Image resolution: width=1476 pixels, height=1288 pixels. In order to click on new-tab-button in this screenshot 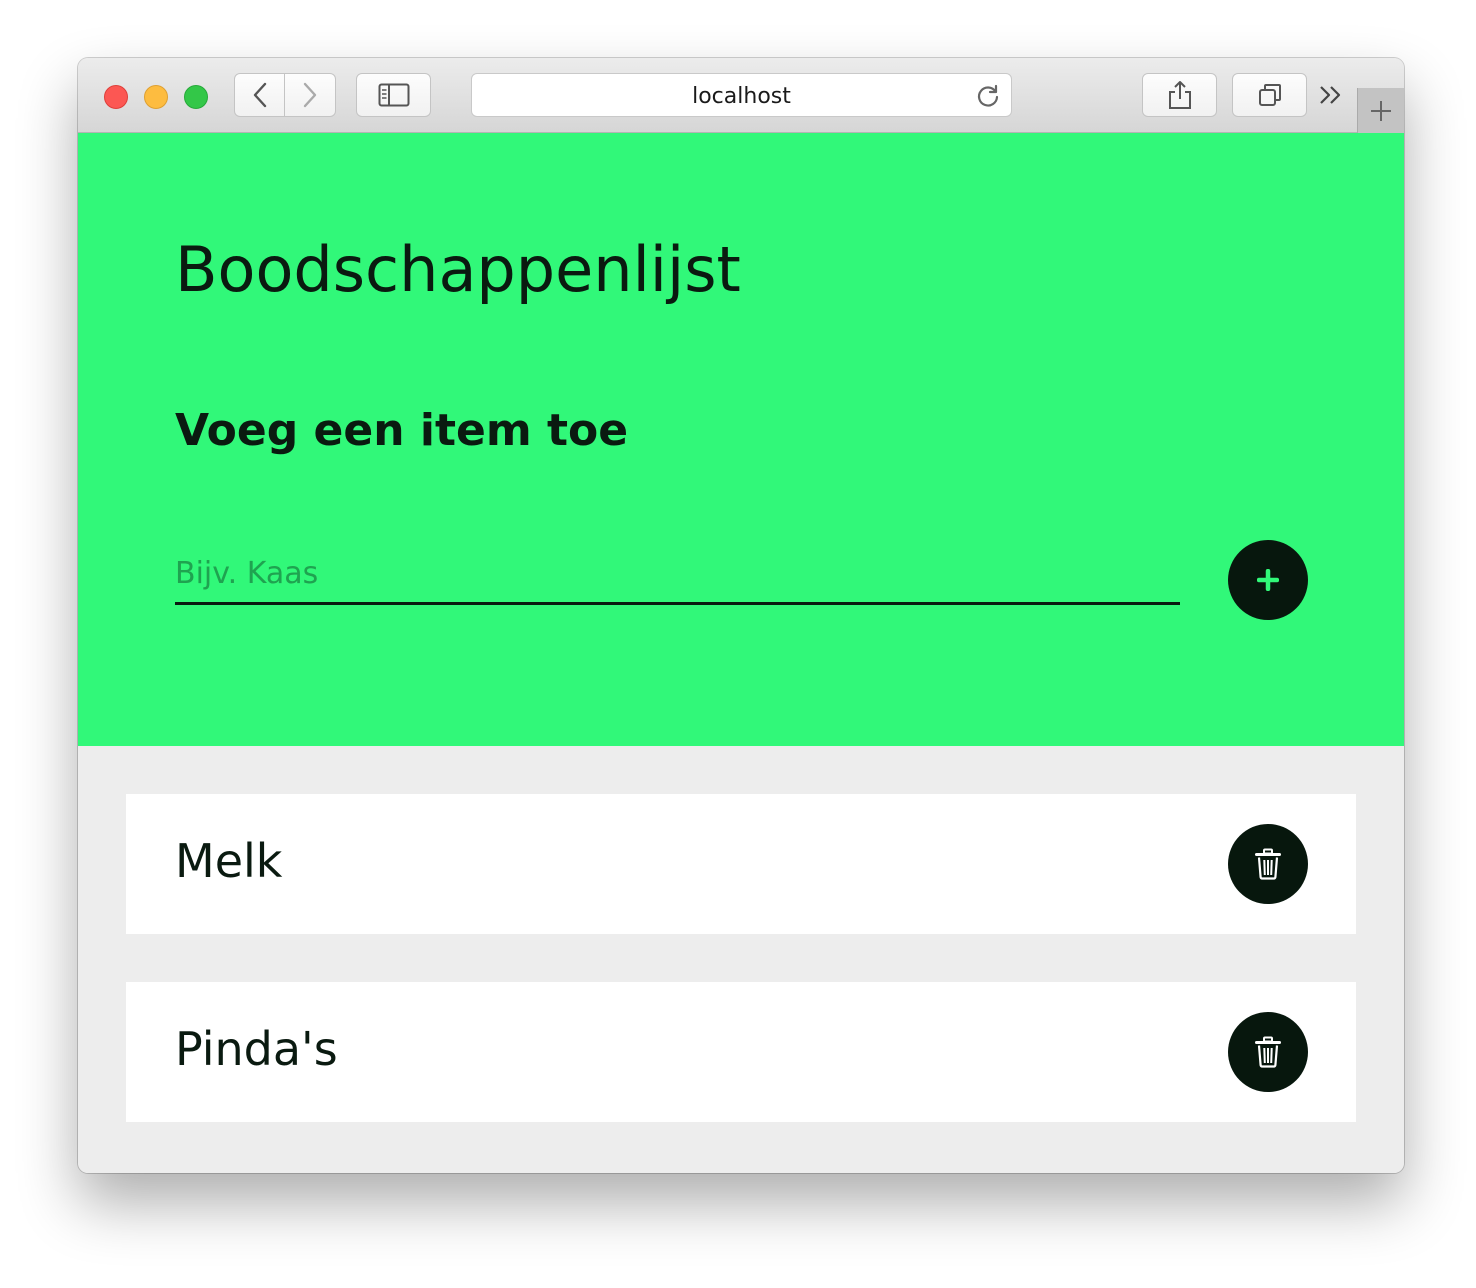, I will do `click(1380, 110)`.